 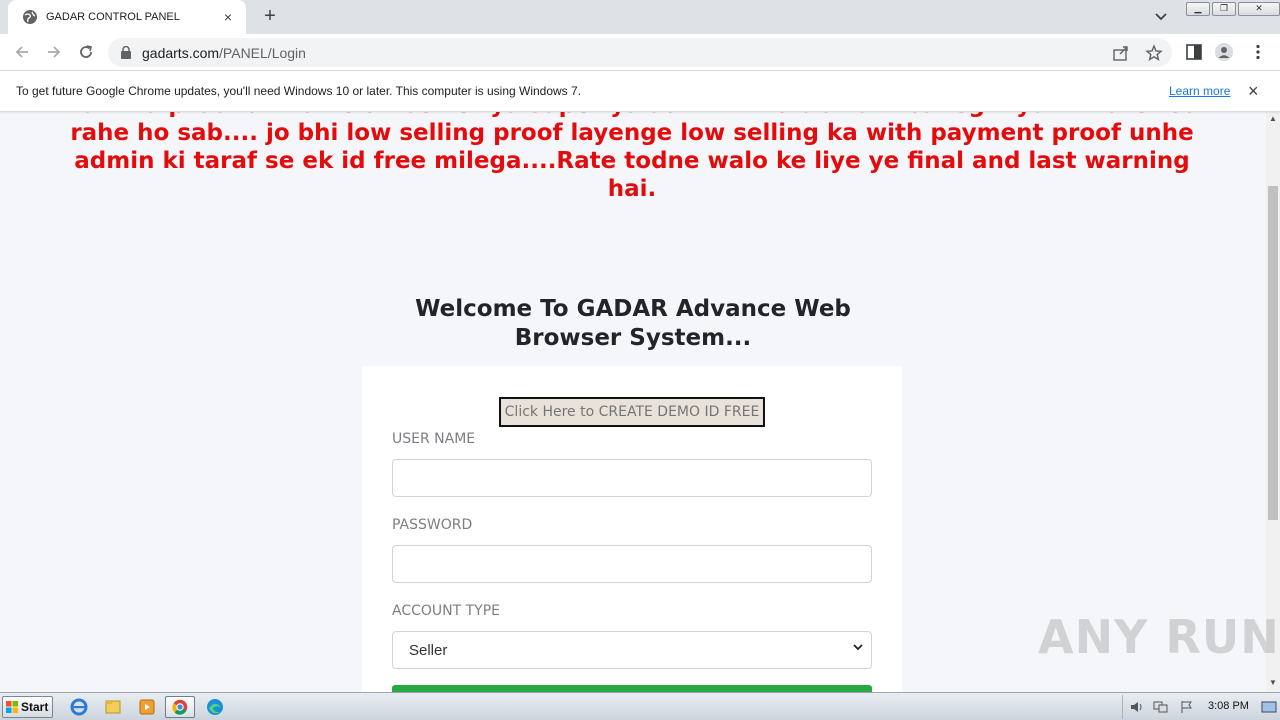 What do you see at coordinates (1224, 9) in the screenshot?
I see `restore-button: ❐` at bounding box center [1224, 9].